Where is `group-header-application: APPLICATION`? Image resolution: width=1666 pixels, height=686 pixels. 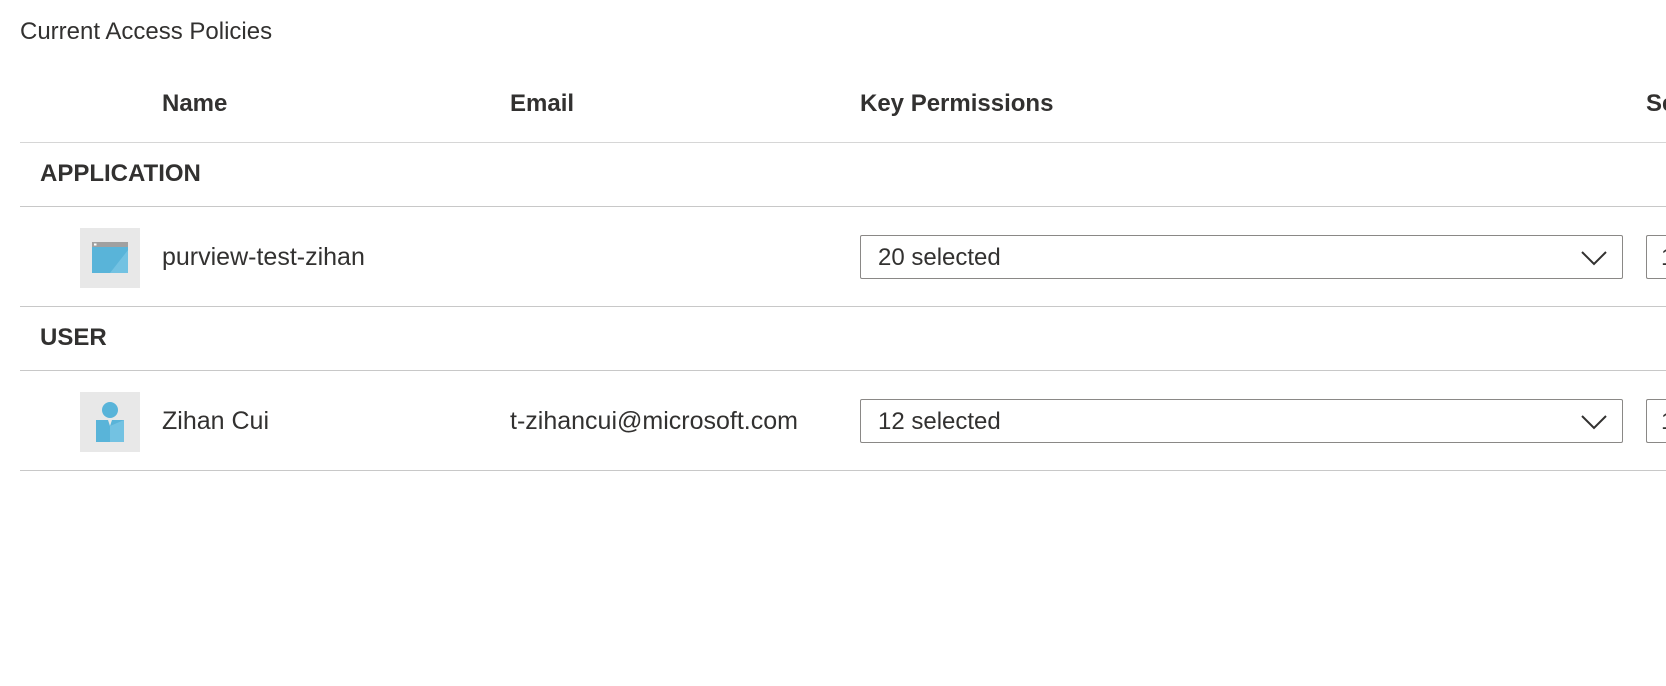
group-header-application: APPLICATION is located at coordinates (843, 175).